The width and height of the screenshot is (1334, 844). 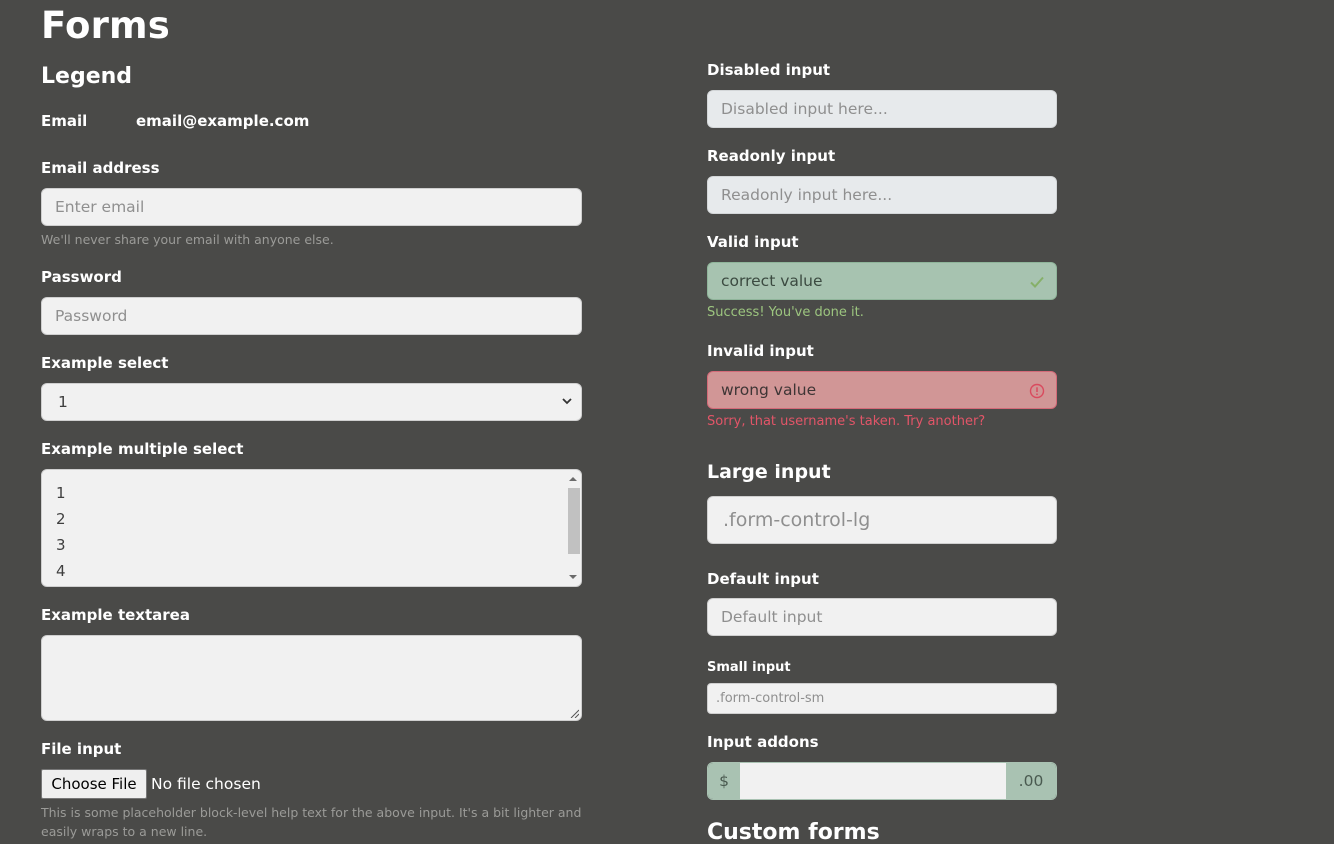 I want to click on custom-forms-heading: Custom forms, so click(x=793, y=832).